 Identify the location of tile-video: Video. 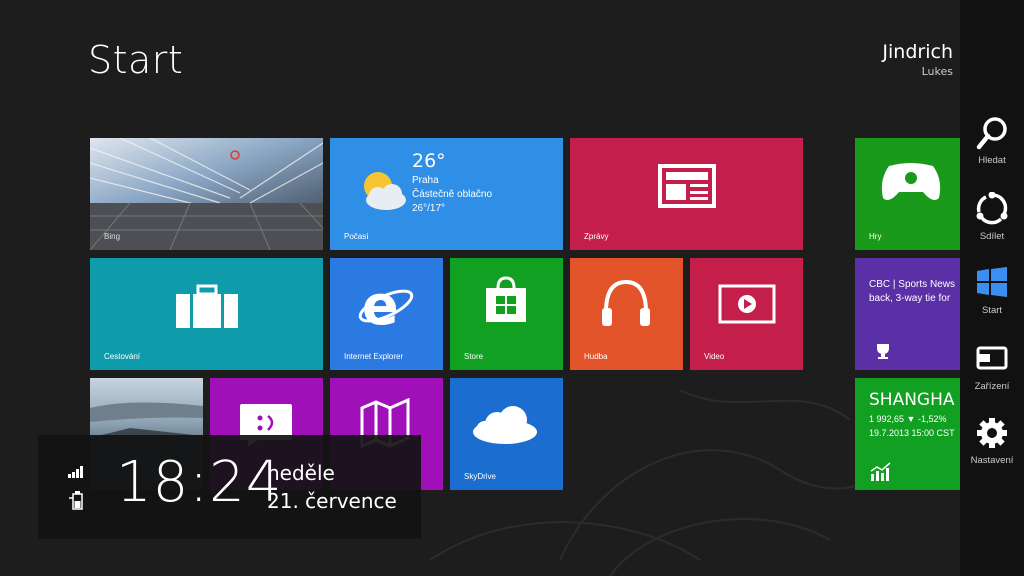
(746, 314).